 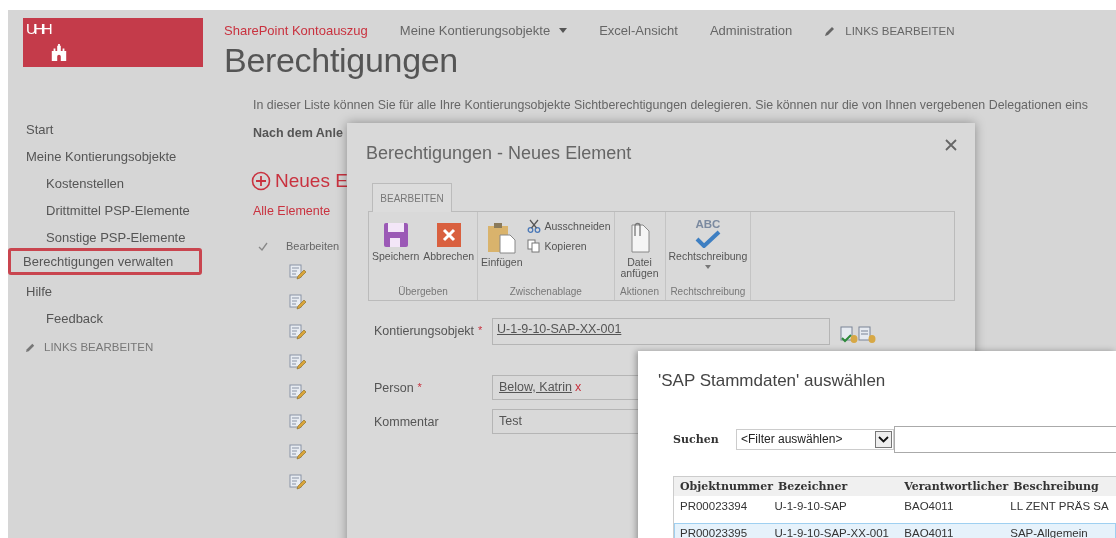 I want to click on note-text: Nach dem Anle, so click(x=298, y=133).